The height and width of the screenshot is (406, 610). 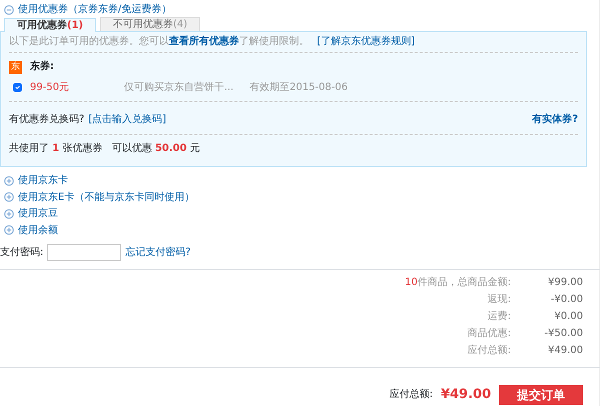 I want to click on coupon-tab: 不可用优惠券(4), so click(x=150, y=23).